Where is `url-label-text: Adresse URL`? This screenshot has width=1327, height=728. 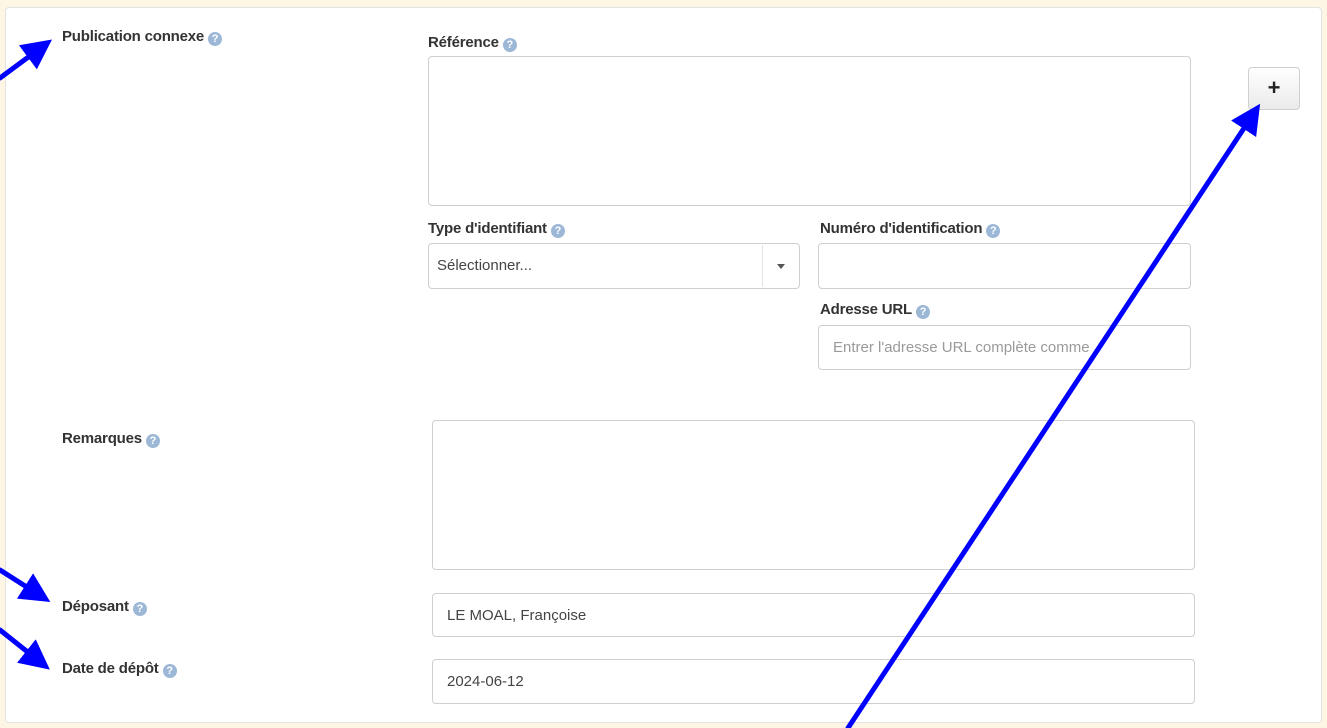
url-label-text: Adresse URL is located at coordinates (866, 309).